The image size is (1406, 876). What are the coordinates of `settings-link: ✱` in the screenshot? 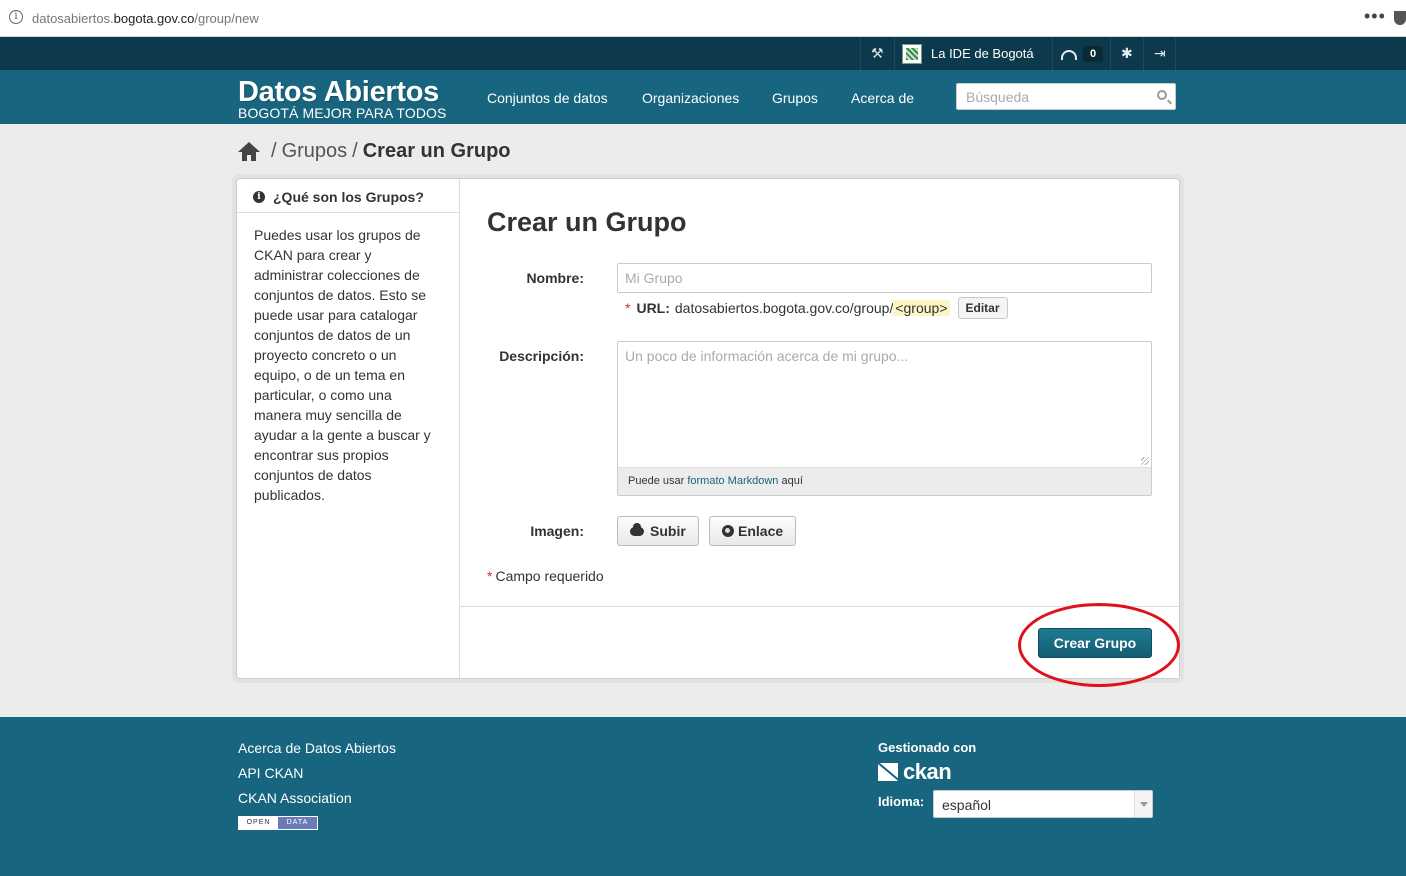 It's located at (1127, 53).